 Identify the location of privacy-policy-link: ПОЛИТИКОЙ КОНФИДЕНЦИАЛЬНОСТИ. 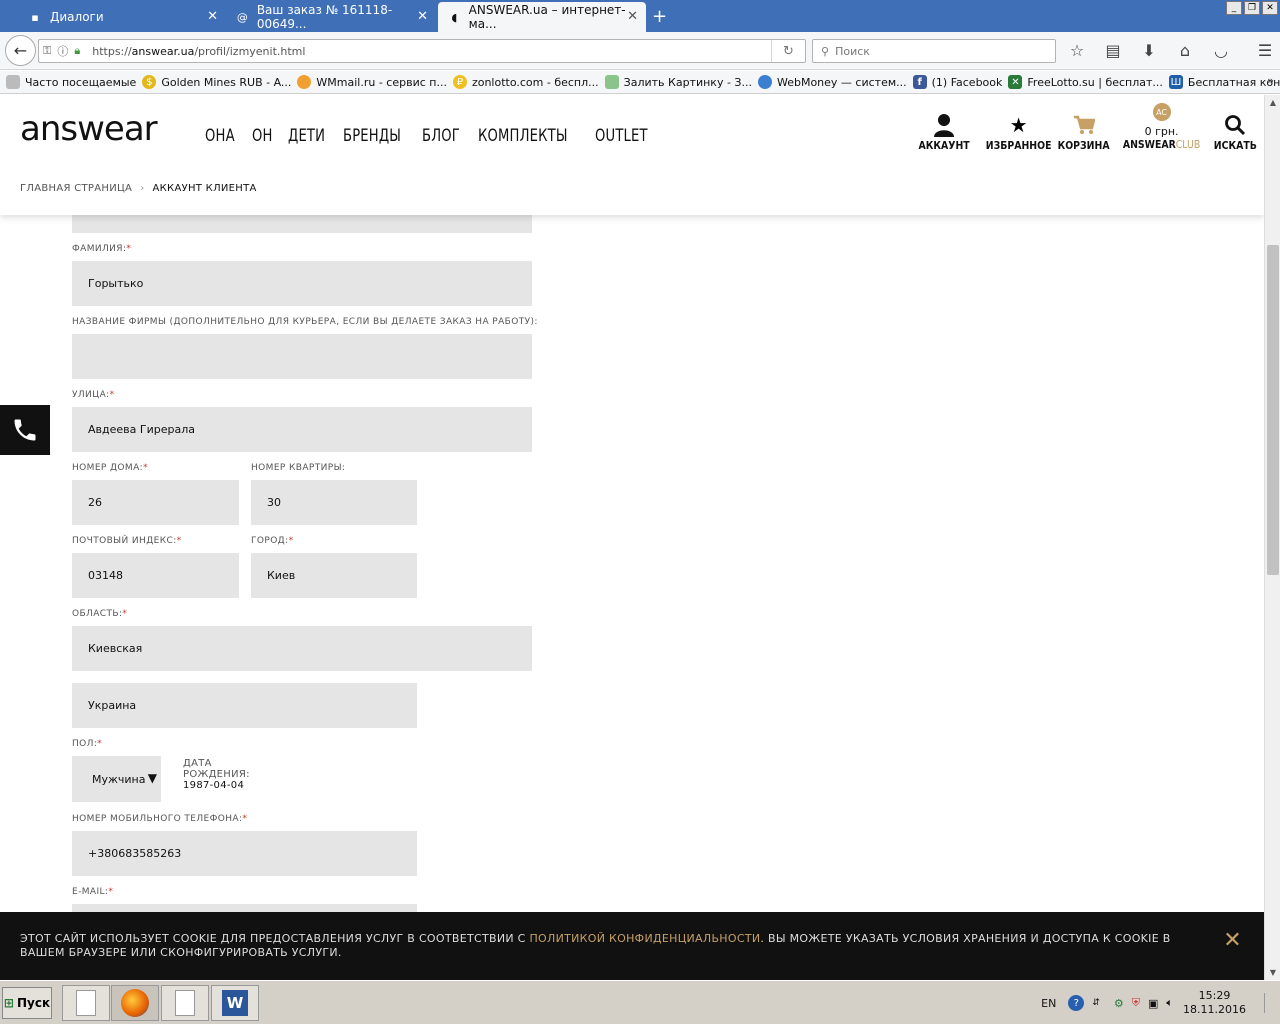
(644, 938).